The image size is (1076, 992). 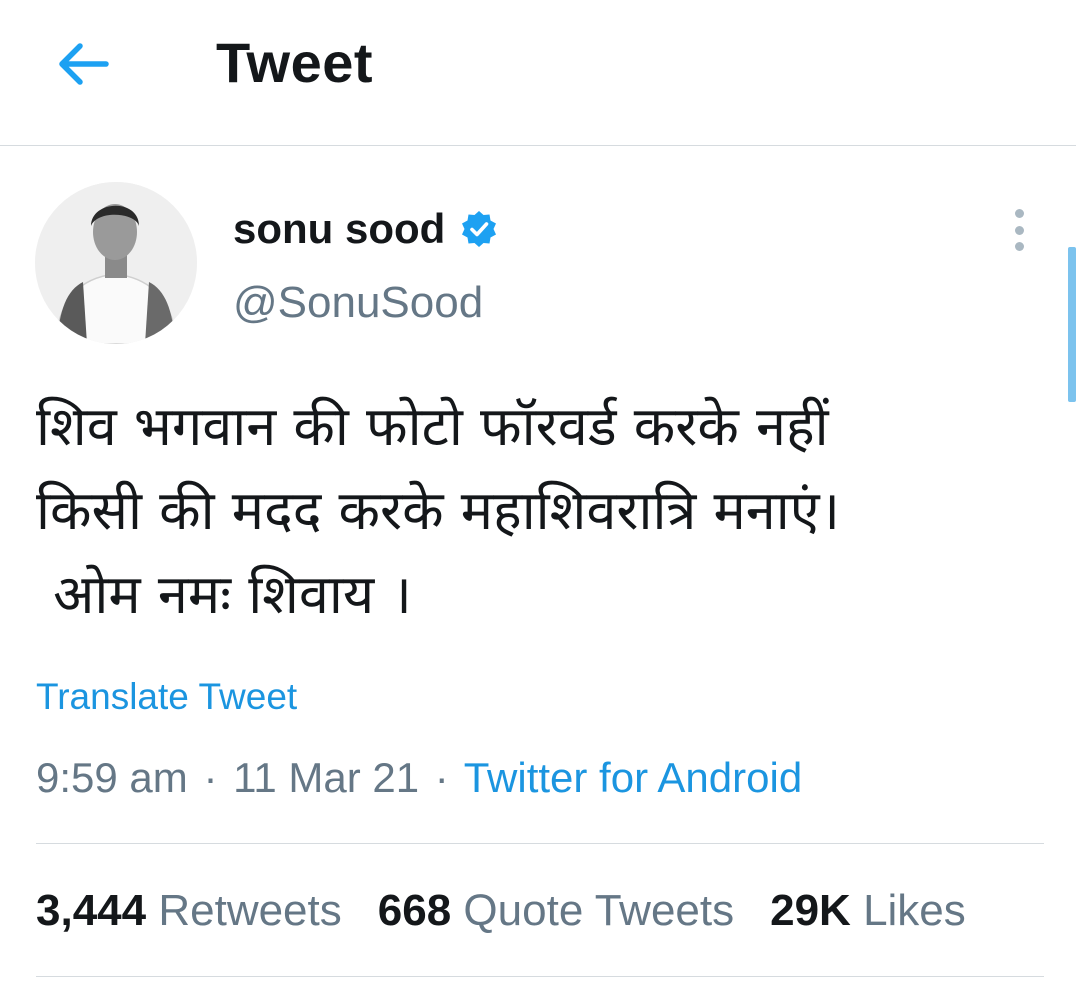 I want to click on stat-count: 668, so click(x=414, y=910).